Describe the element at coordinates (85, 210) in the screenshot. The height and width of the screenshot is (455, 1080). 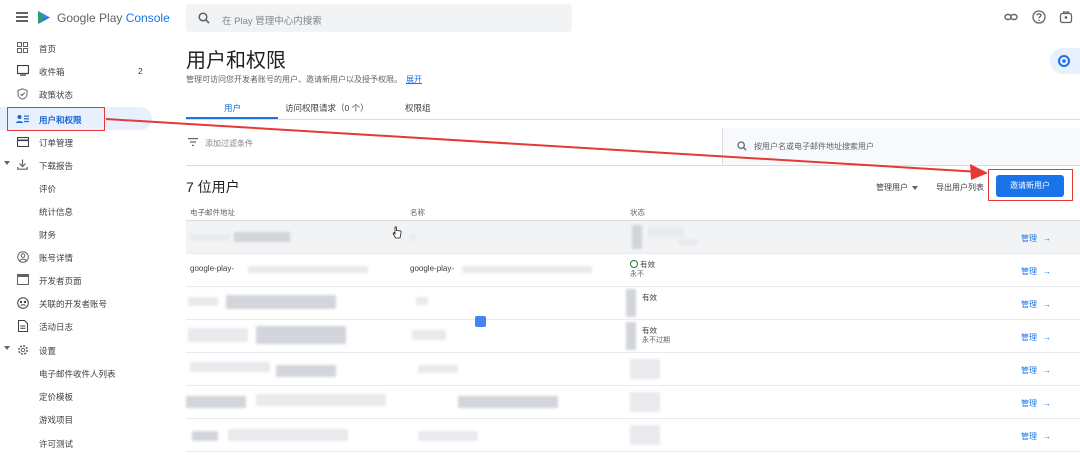
I see `sidebar-item-statistics: 统计信息` at that location.